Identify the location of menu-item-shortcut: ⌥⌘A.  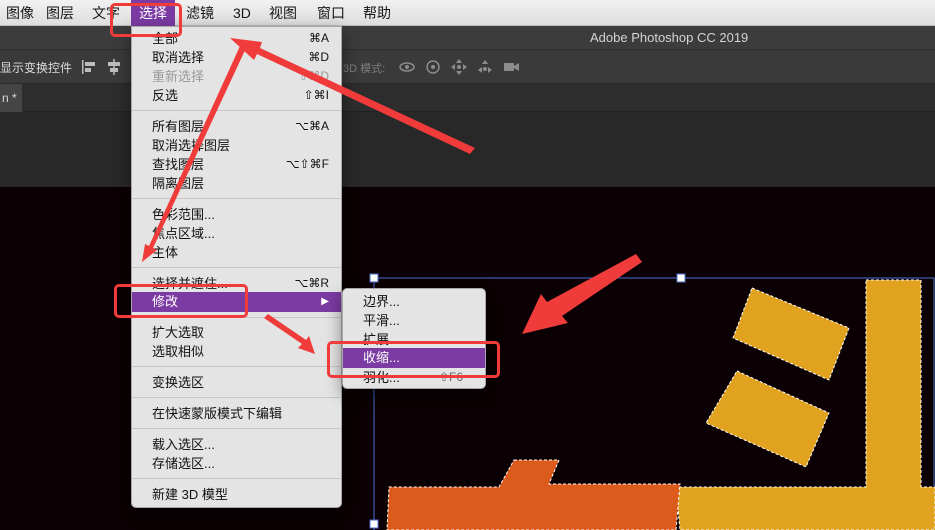
(312, 126).